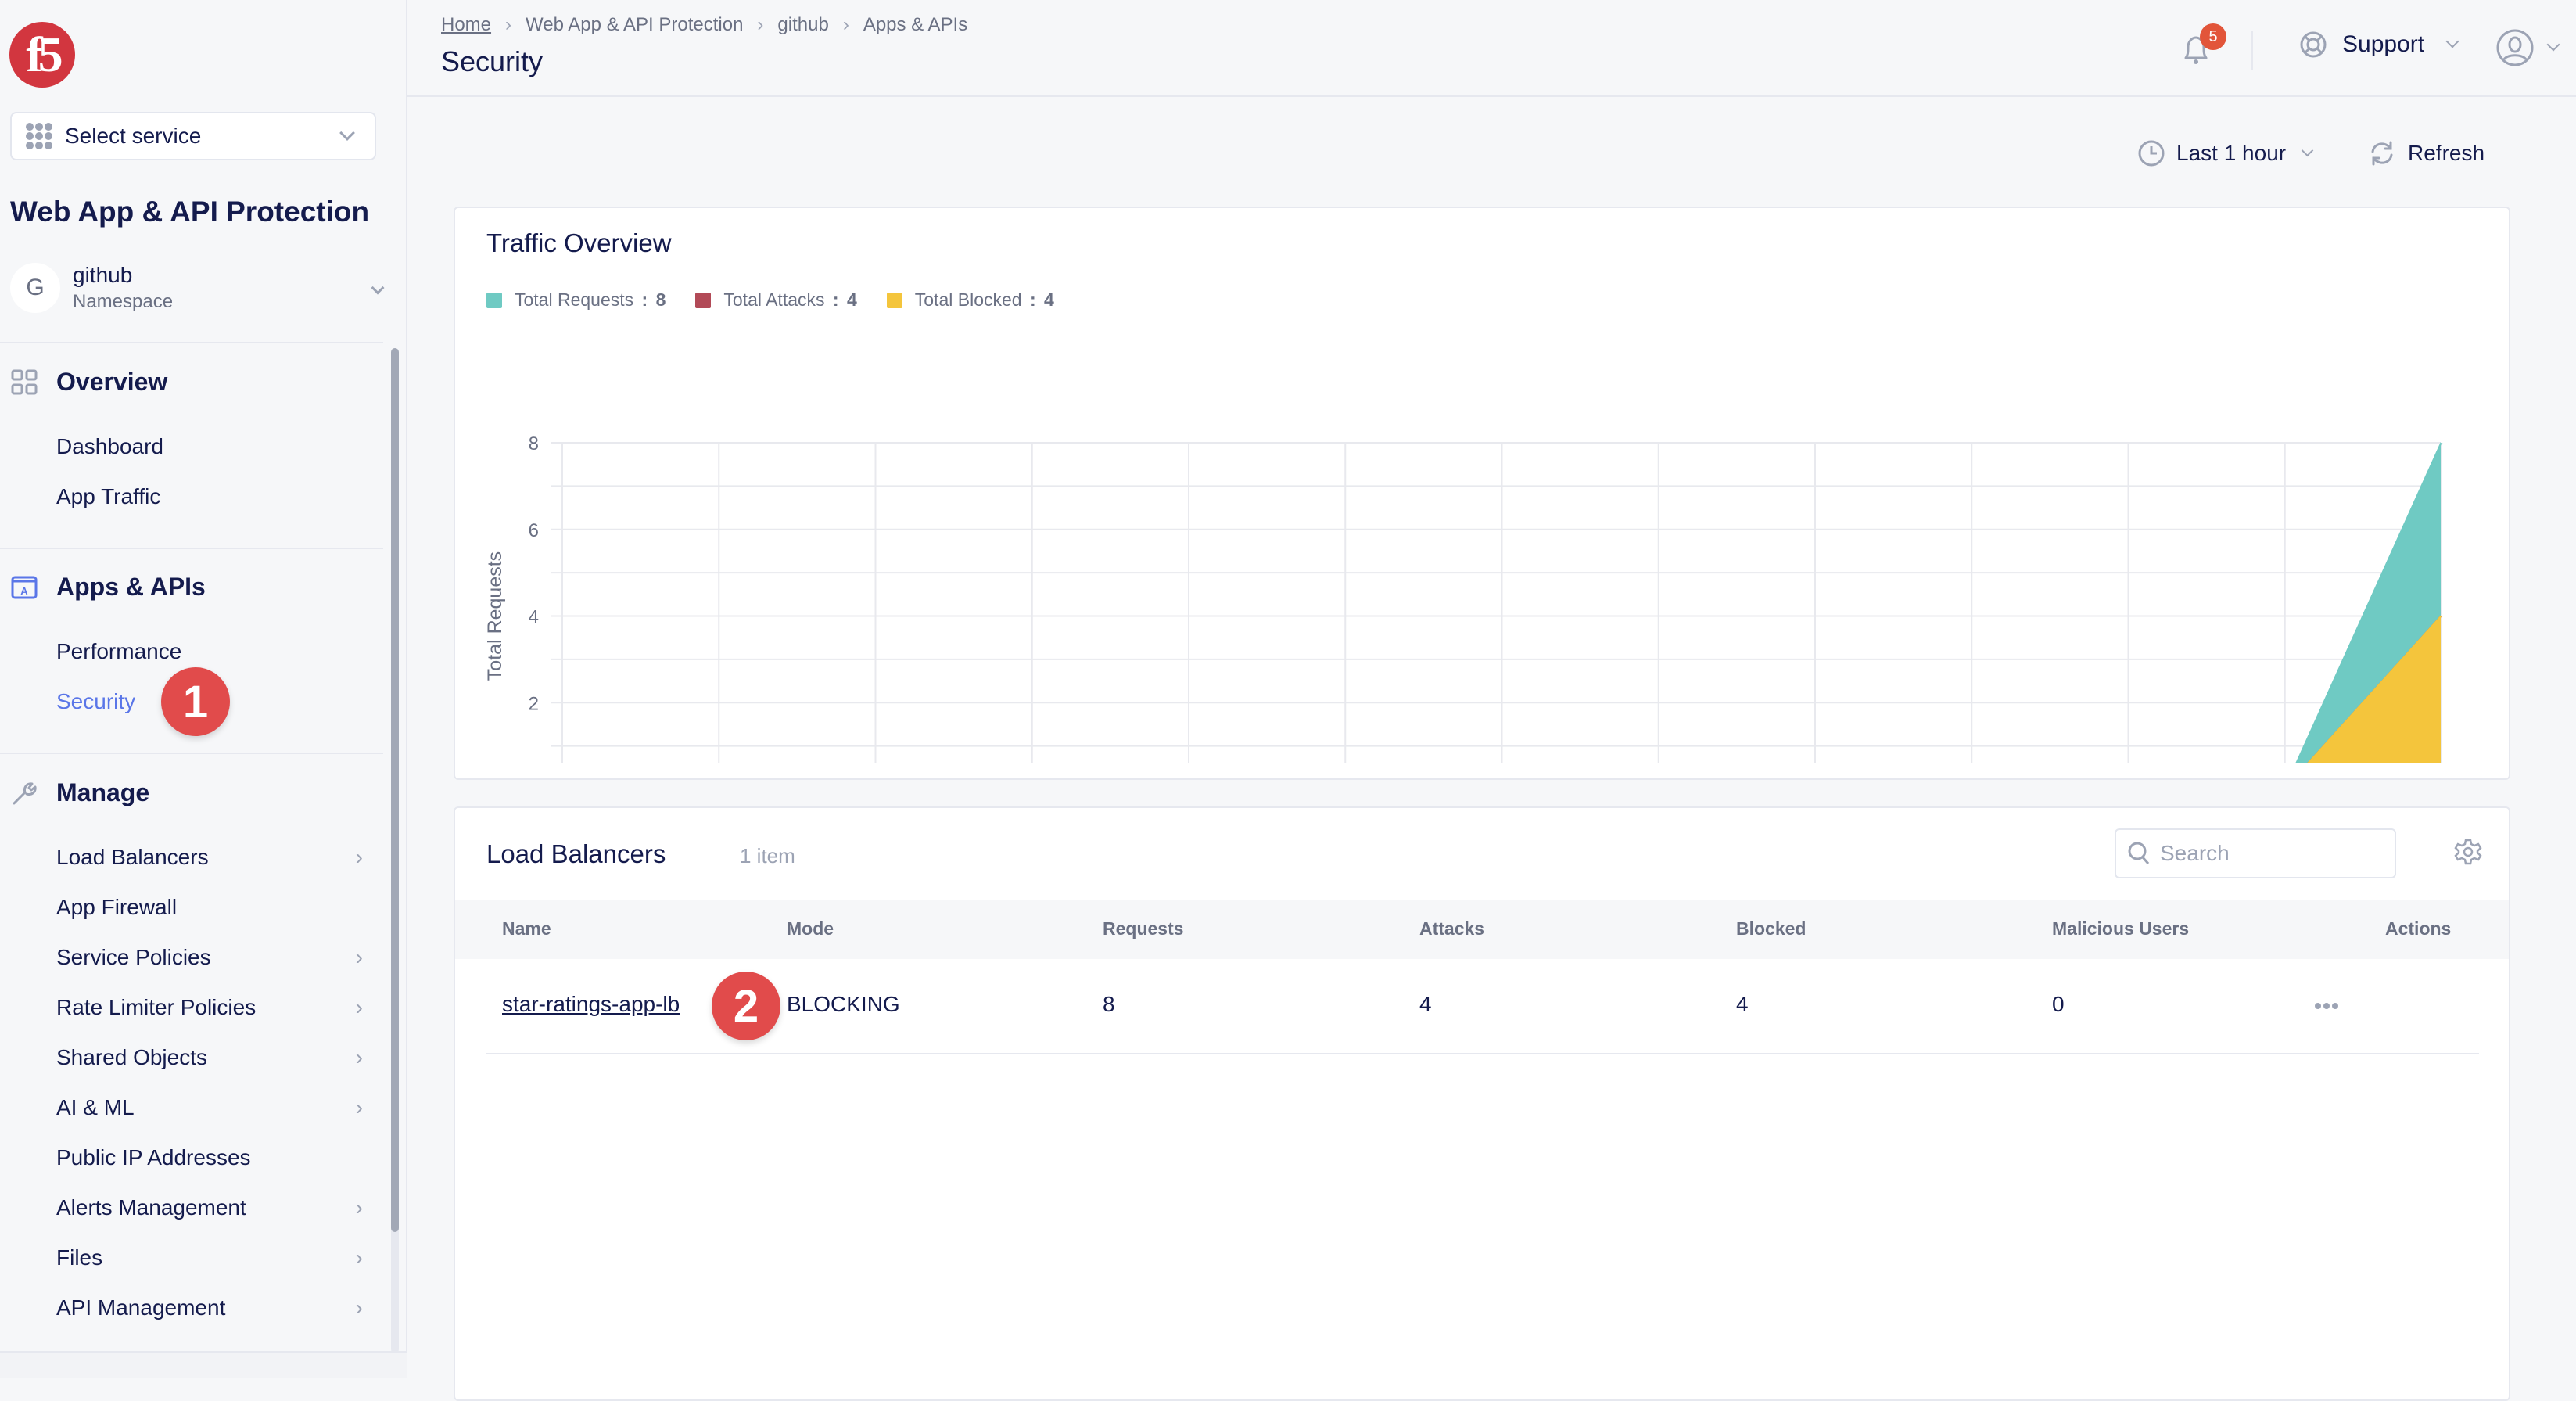 Image resolution: width=2576 pixels, height=1401 pixels. What do you see at coordinates (212, 857) in the screenshot?
I see `sidebar-item-load-balancers: Load Balancers ›` at bounding box center [212, 857].